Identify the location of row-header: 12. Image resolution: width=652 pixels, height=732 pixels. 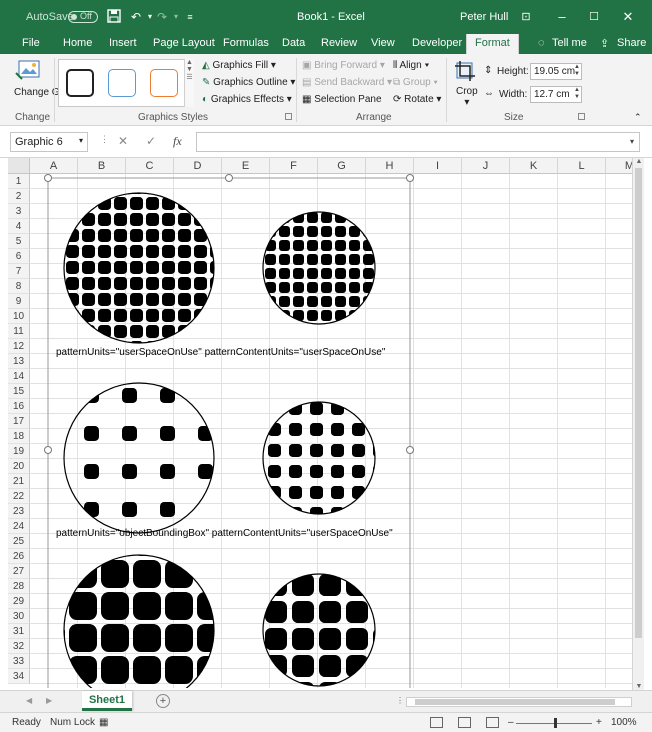
(19, 346).